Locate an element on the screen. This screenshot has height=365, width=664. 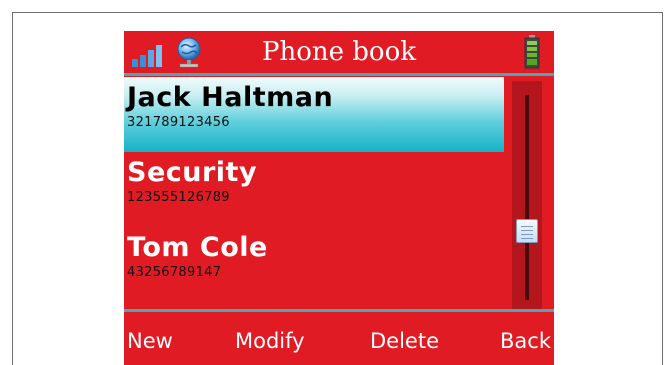
scrollbar is located at coordinates (527, 195).